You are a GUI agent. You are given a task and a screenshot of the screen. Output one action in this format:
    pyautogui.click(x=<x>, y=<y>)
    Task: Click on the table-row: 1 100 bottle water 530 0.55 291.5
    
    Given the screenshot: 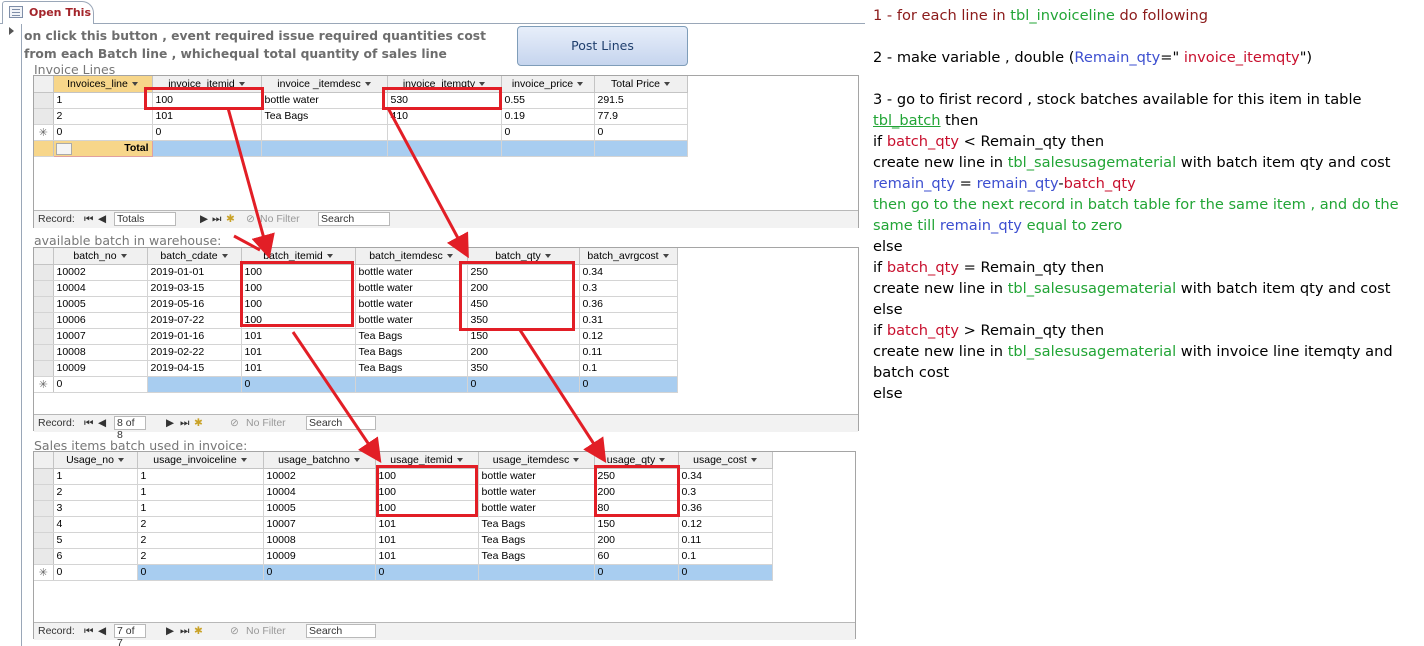 What is the action you would take?
    pyautogui.click(x=361, y=100)
    